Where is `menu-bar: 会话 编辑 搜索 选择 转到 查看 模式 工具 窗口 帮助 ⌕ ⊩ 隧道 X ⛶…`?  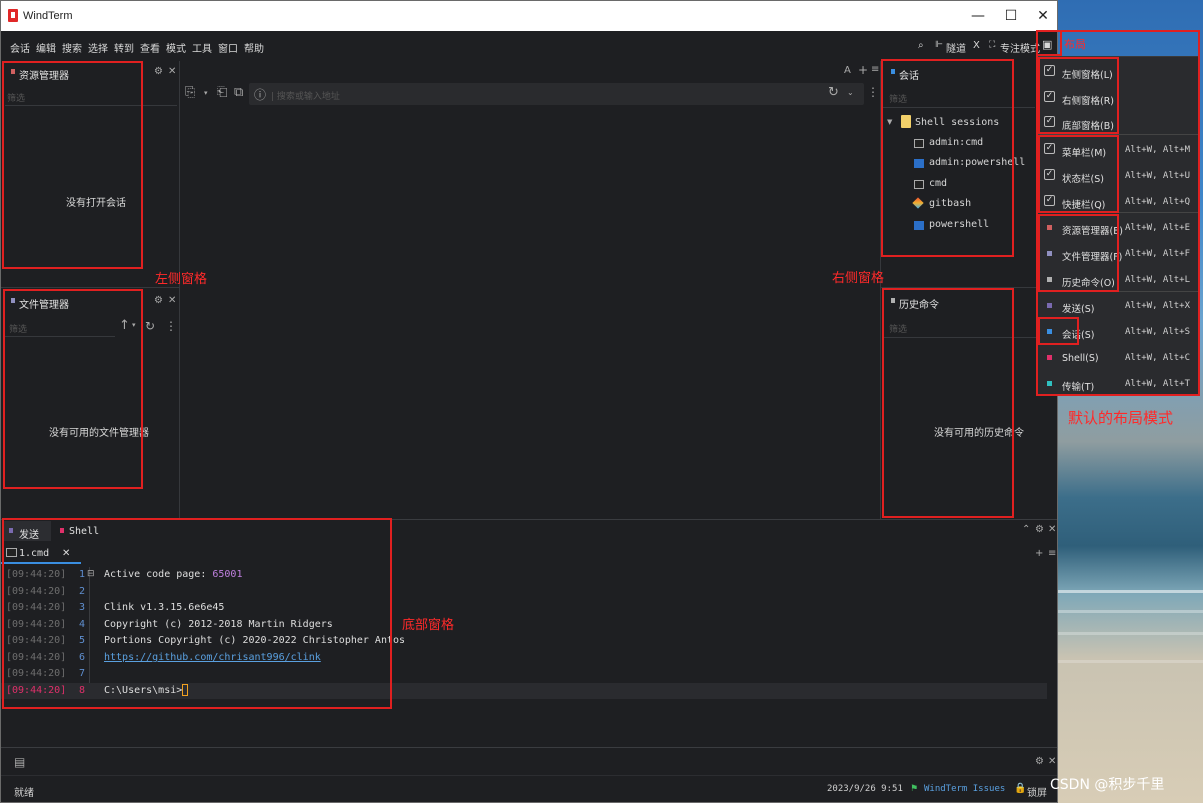 menu-bar: 会话 编辑 搜索 选择 转到 查看 模式 工具 窗口 帮助 ⌕ ⊩ 隧道 X ⛶… is located at coordinates (529, 45).